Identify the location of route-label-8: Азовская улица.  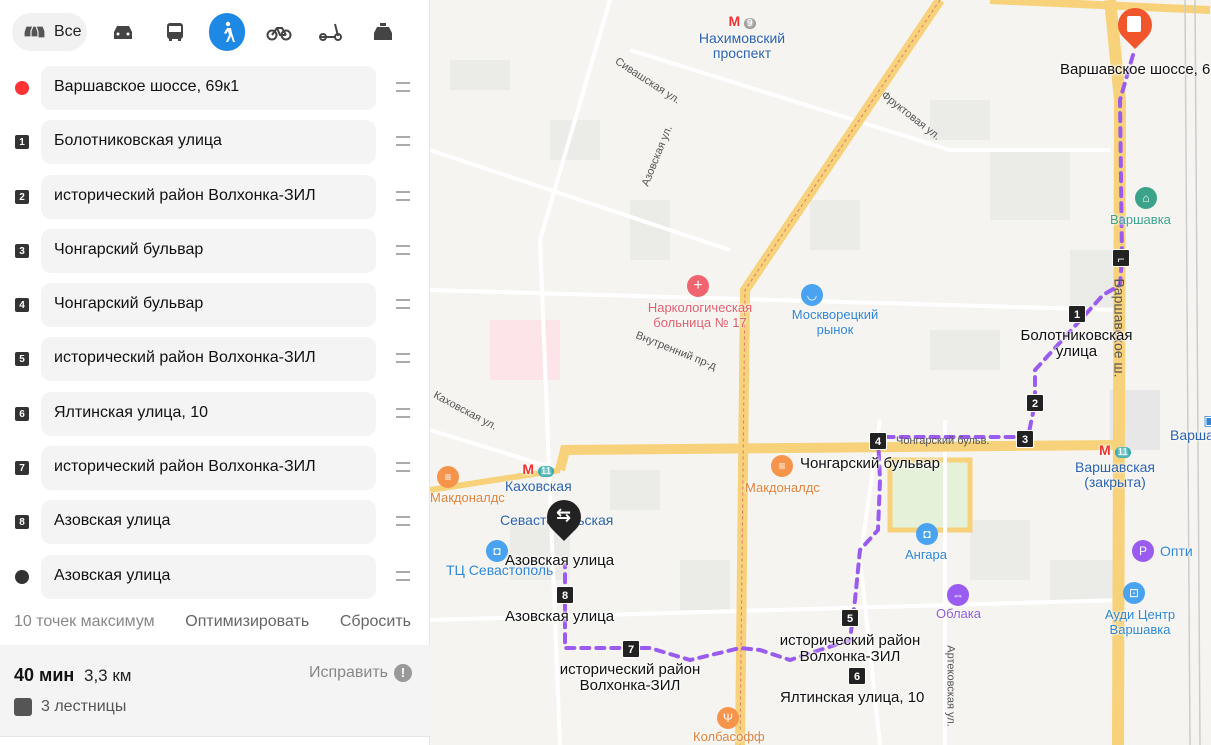
(560, 616).